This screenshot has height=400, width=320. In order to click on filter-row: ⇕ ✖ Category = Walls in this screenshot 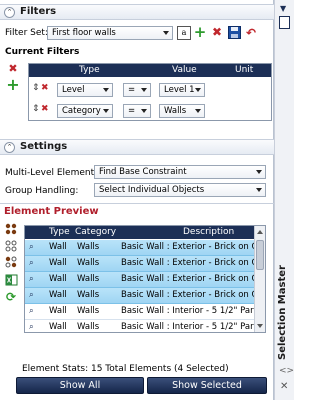, I will do `click(150, 110)`.